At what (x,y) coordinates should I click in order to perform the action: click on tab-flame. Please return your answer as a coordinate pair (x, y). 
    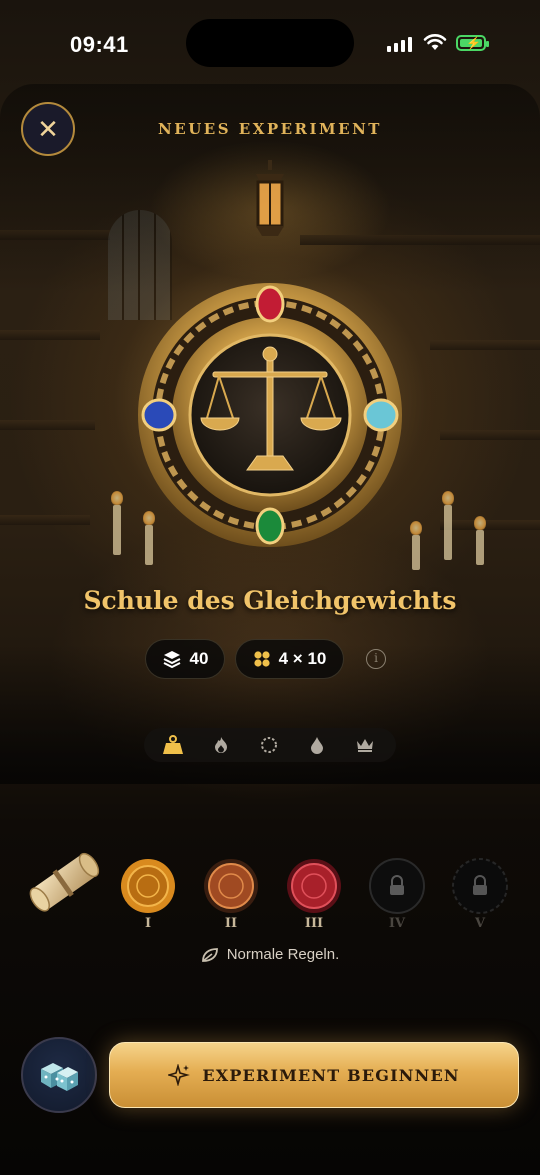
    Looking at the image, I should click on (221, 745).